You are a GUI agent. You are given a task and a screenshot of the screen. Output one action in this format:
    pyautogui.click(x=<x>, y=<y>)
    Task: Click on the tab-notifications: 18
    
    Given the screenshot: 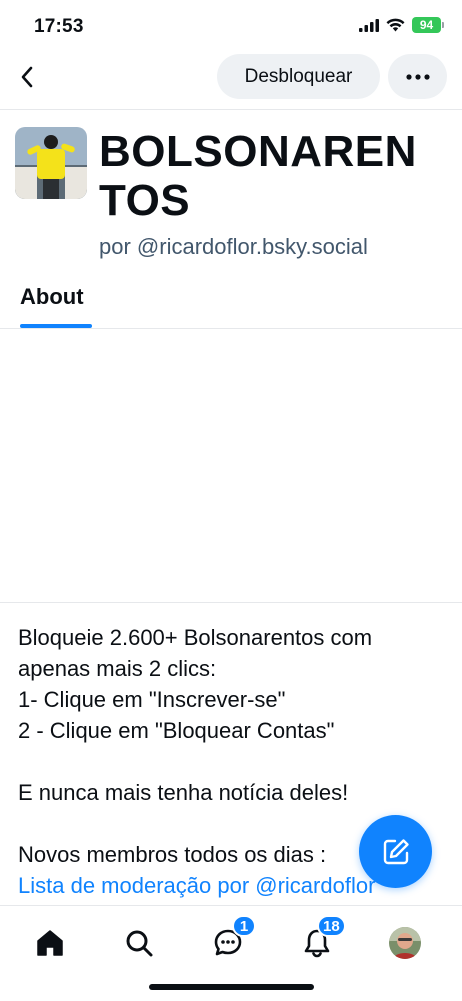 What is the action you would take?
    pyautogui.click(x=320, y=940)
    